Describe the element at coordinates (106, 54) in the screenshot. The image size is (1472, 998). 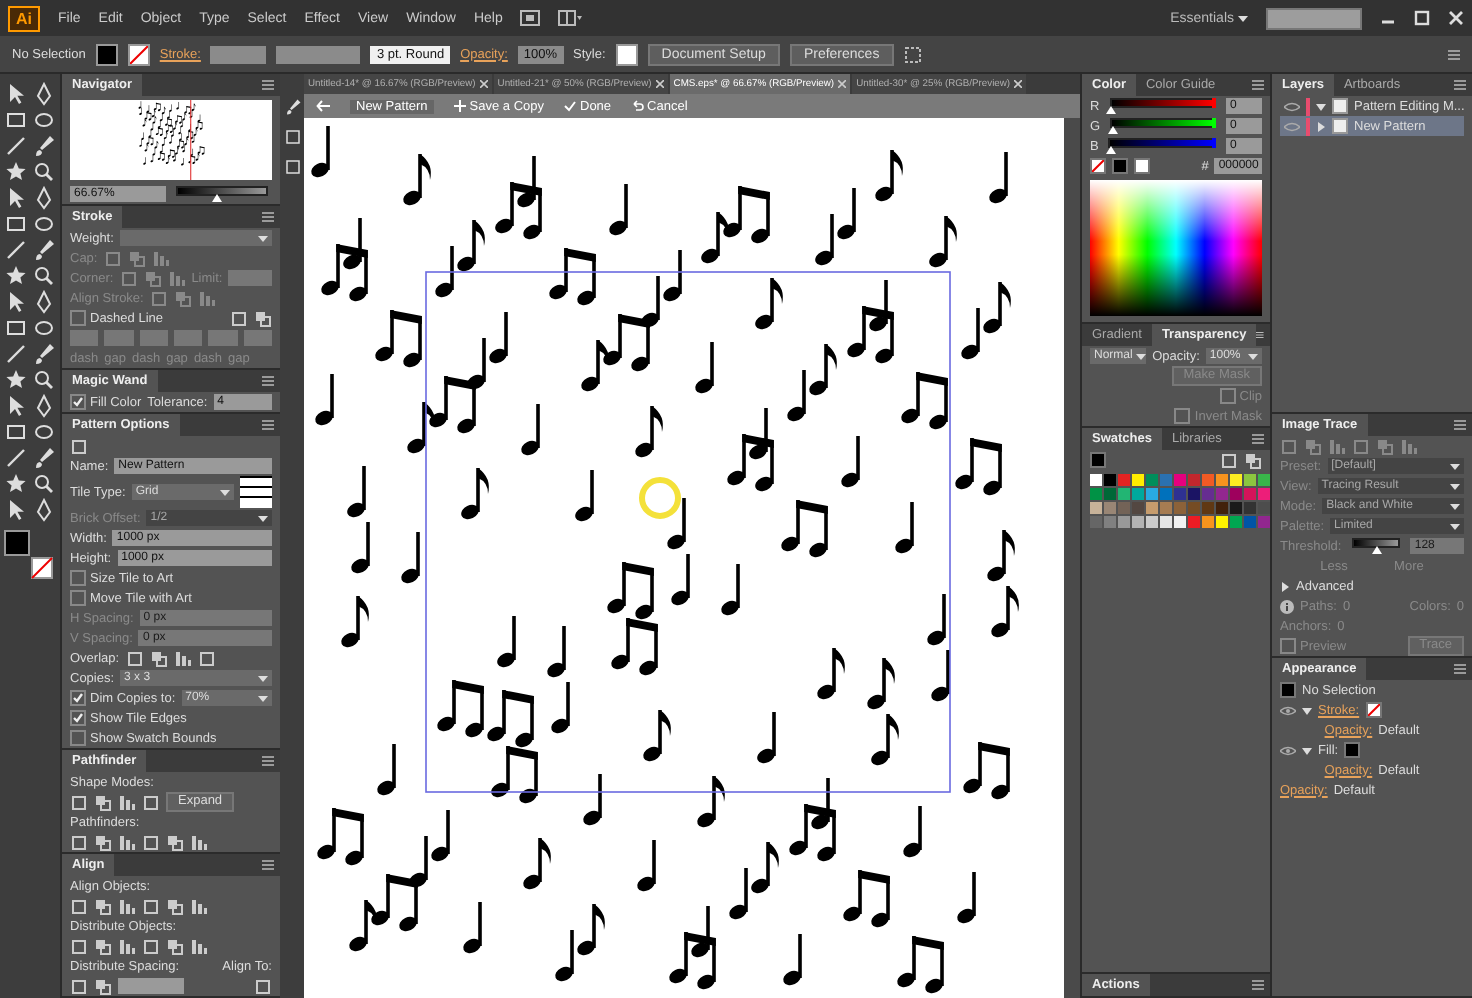
I see `fill-swatch` at that location.